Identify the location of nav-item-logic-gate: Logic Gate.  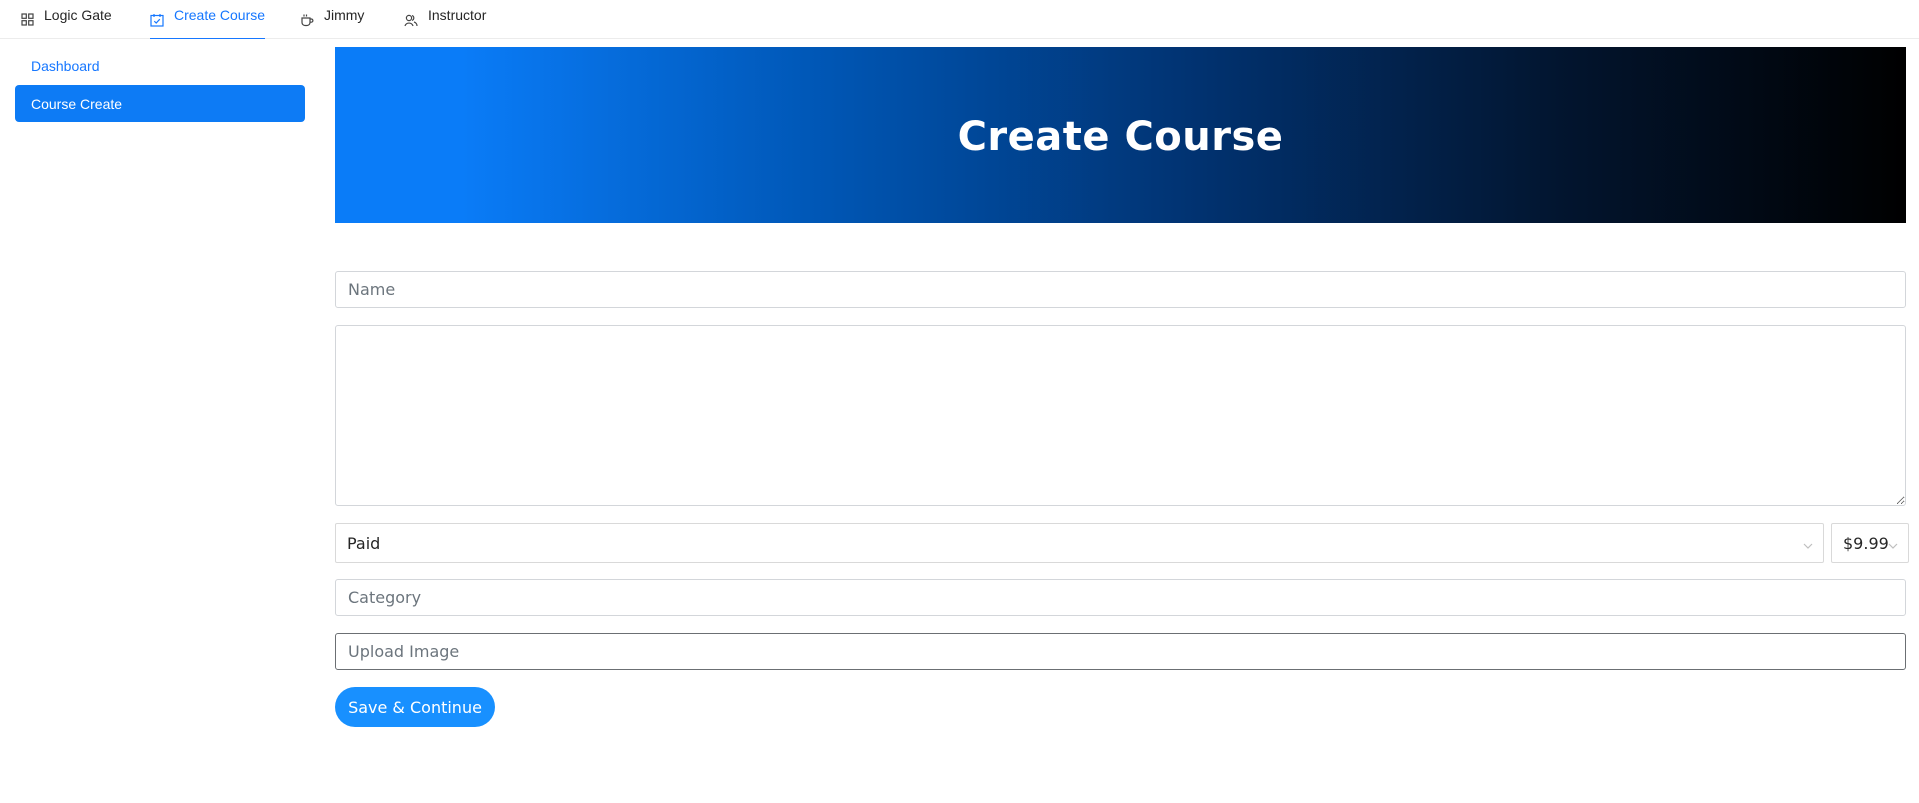
(66, 19).